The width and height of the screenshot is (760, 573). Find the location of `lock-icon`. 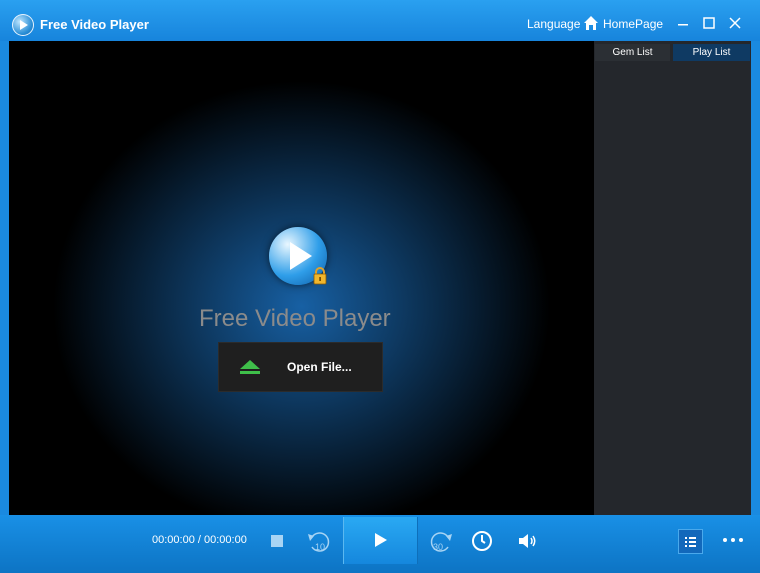

lock-icon is located at coordinates (320, 276).